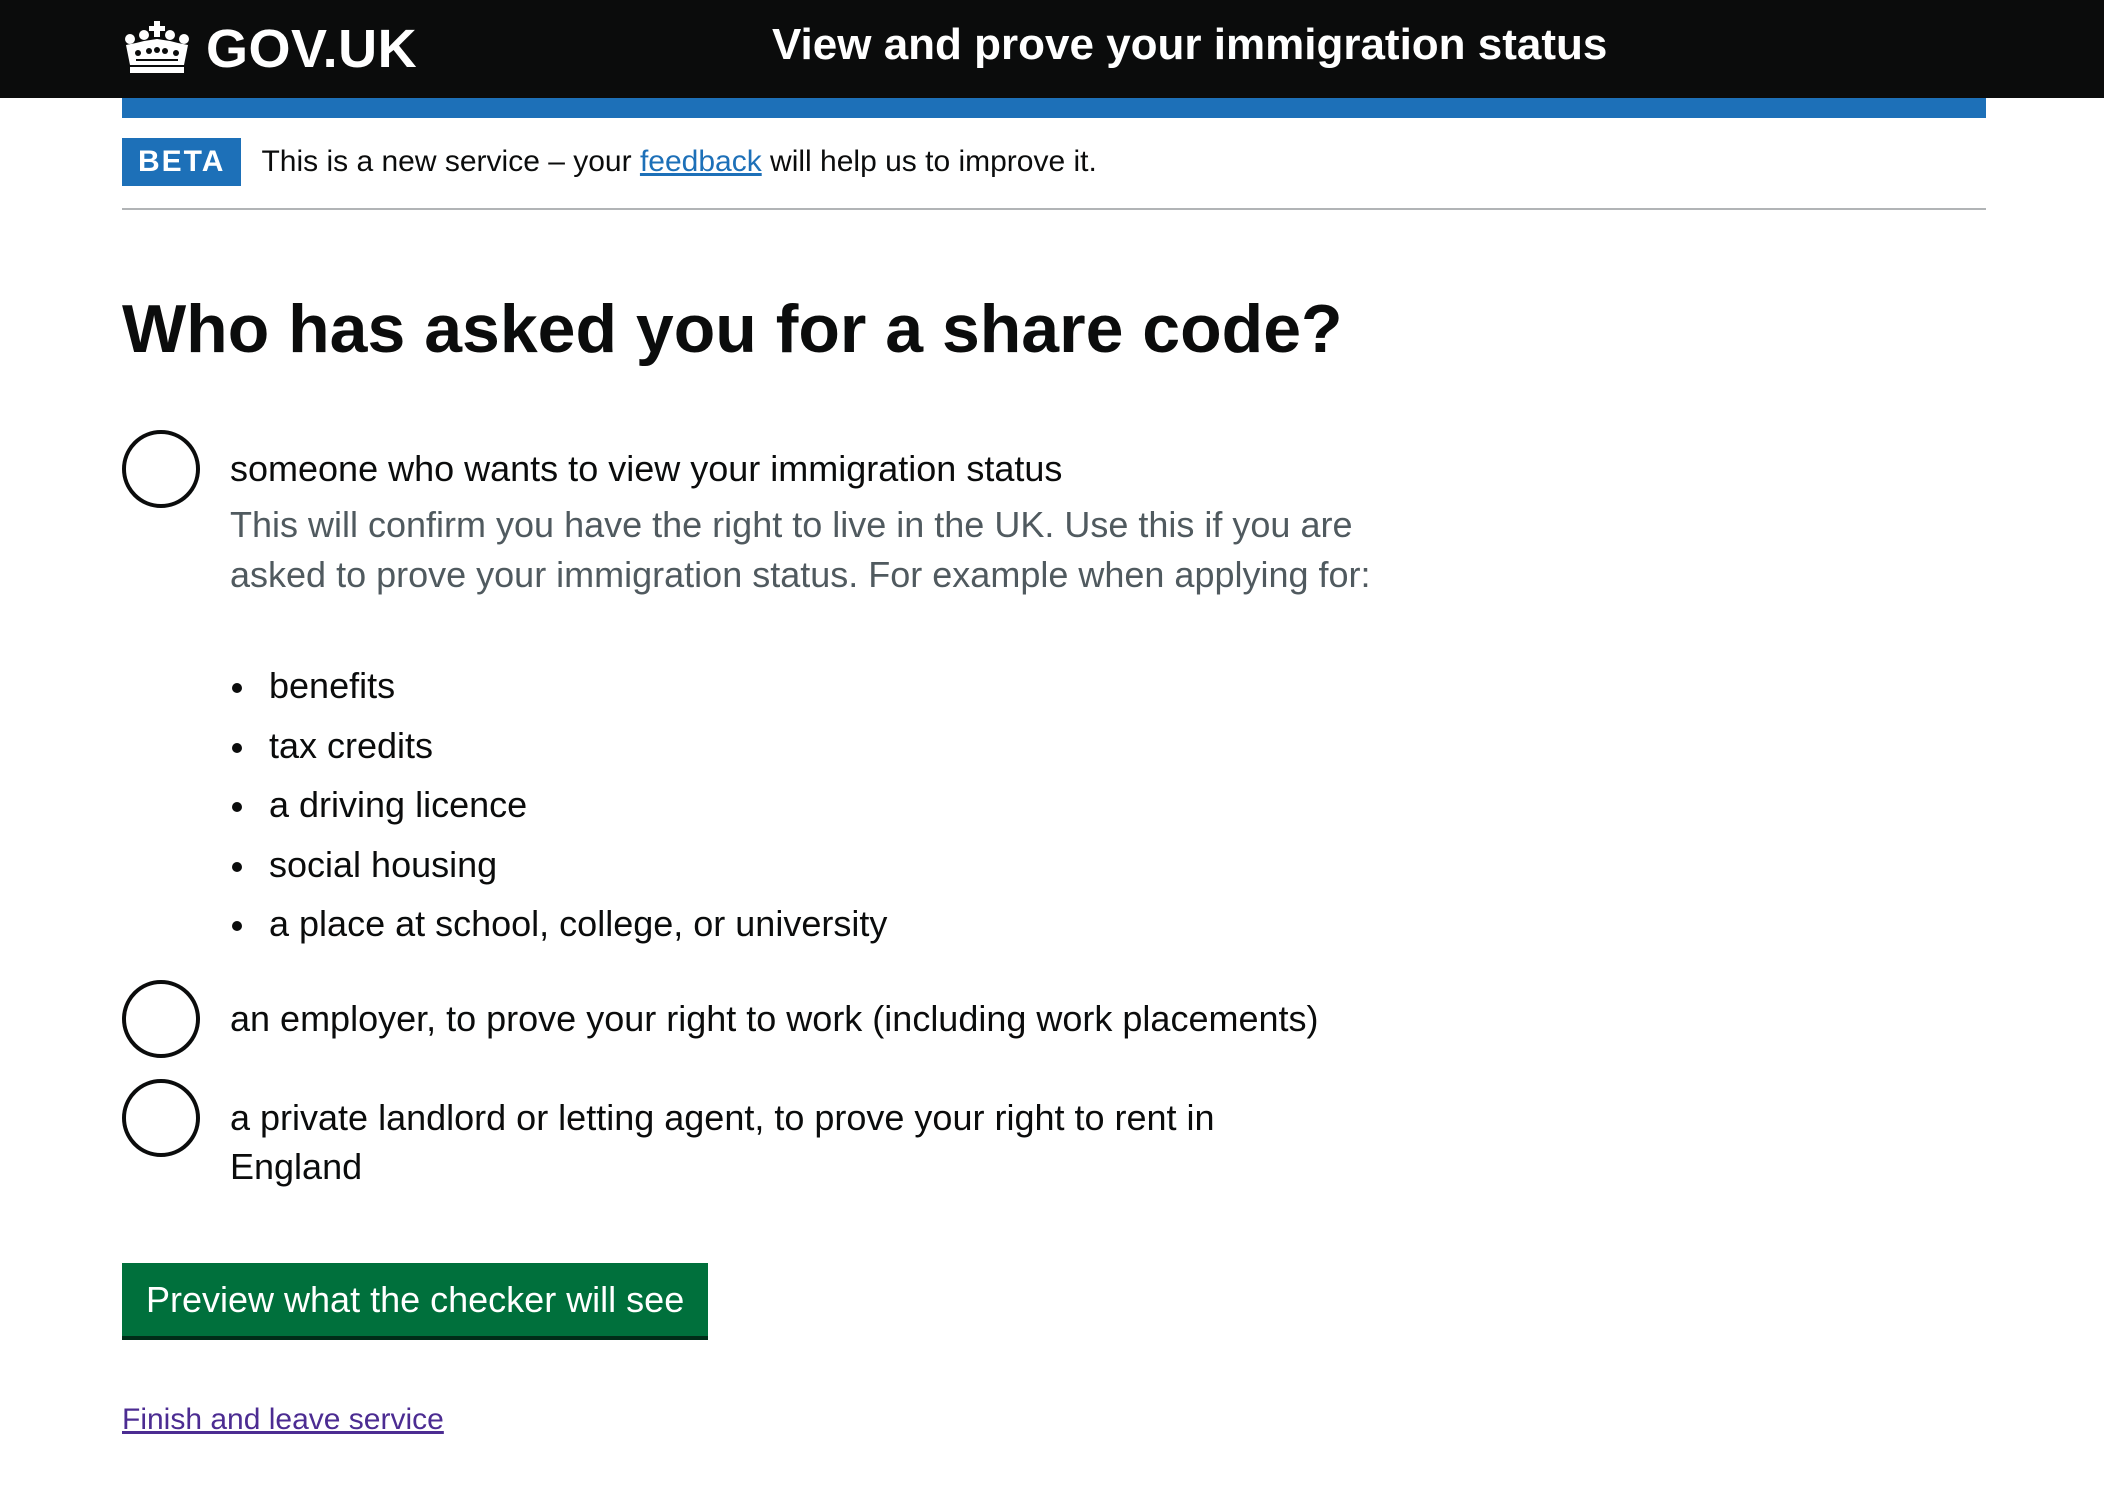 The image size is (2104, 1512). I want to click on preview-button: Preview what the checker will see, so click(415, 1299).